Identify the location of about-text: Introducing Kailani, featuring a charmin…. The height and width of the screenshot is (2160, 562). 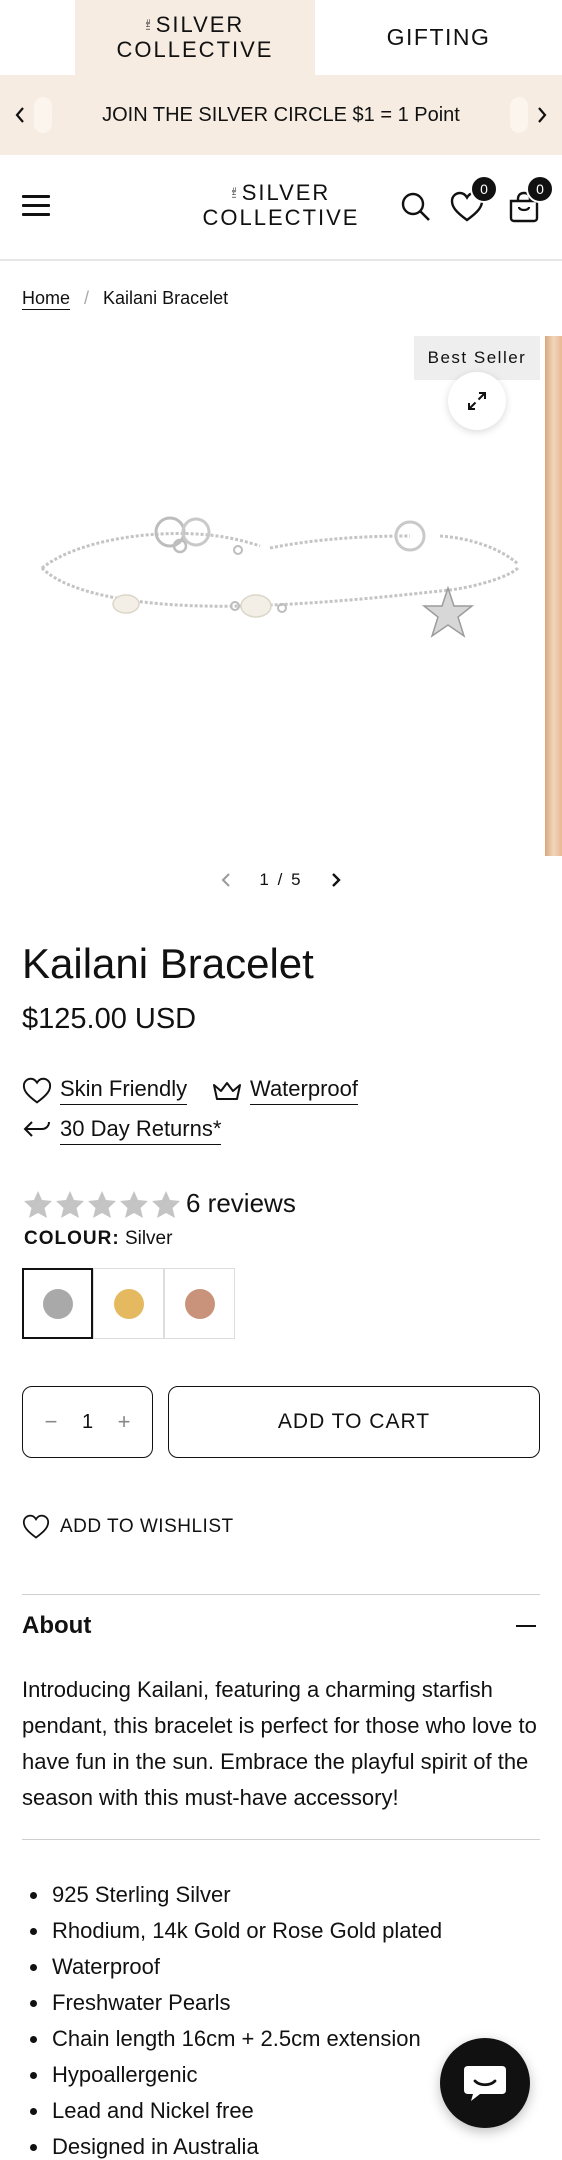
(279, 1743).